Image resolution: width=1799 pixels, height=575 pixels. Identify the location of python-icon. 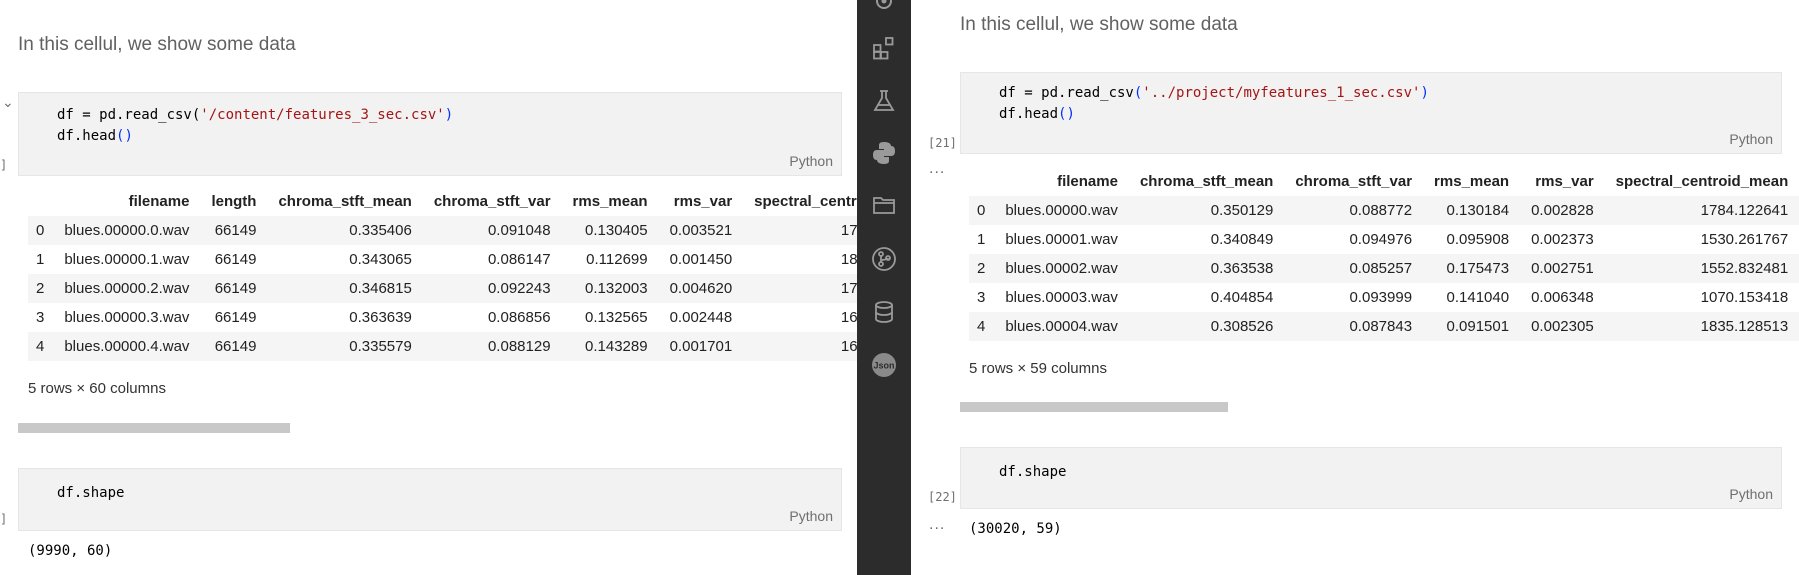
(884, 153).